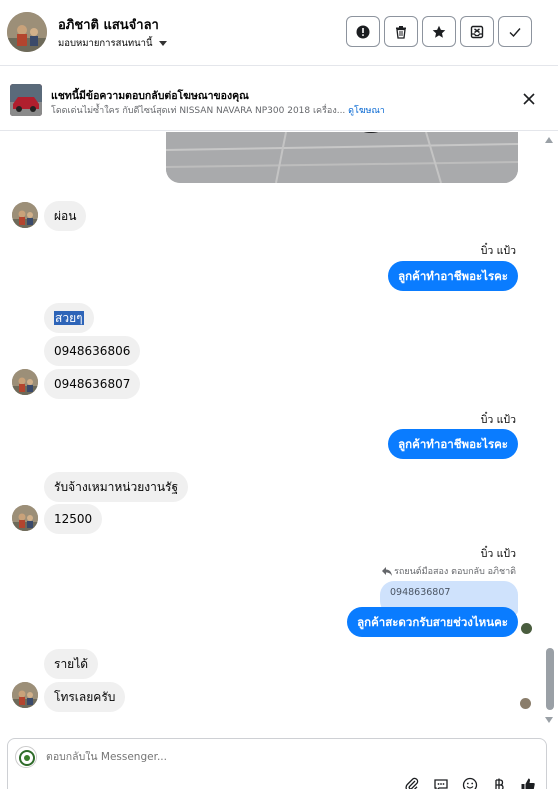 The width and height of the screenshot is (558, 789). What do you see at coordinates (26, 757) in the screenshot?
I see `page-avatar` at bounding box center [26, 757].